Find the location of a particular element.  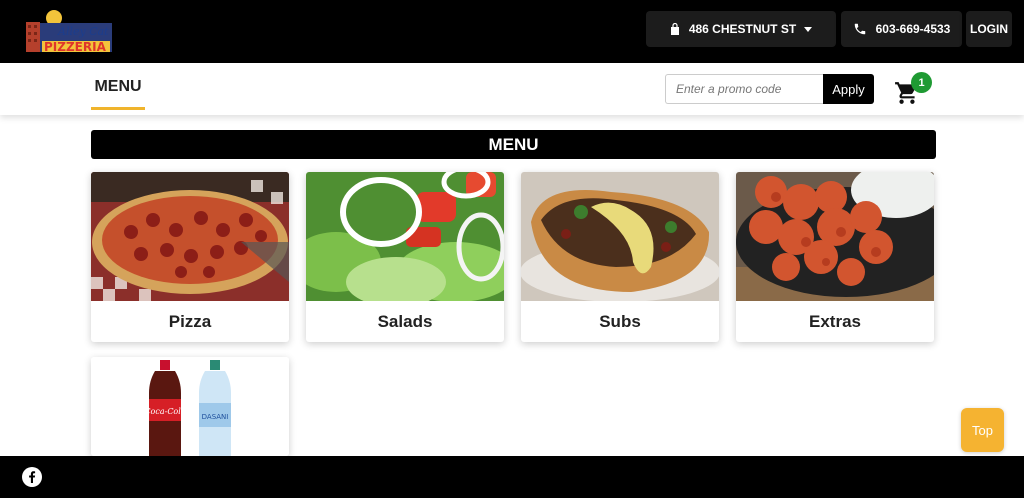

footer is located at coordinates (512, 477).